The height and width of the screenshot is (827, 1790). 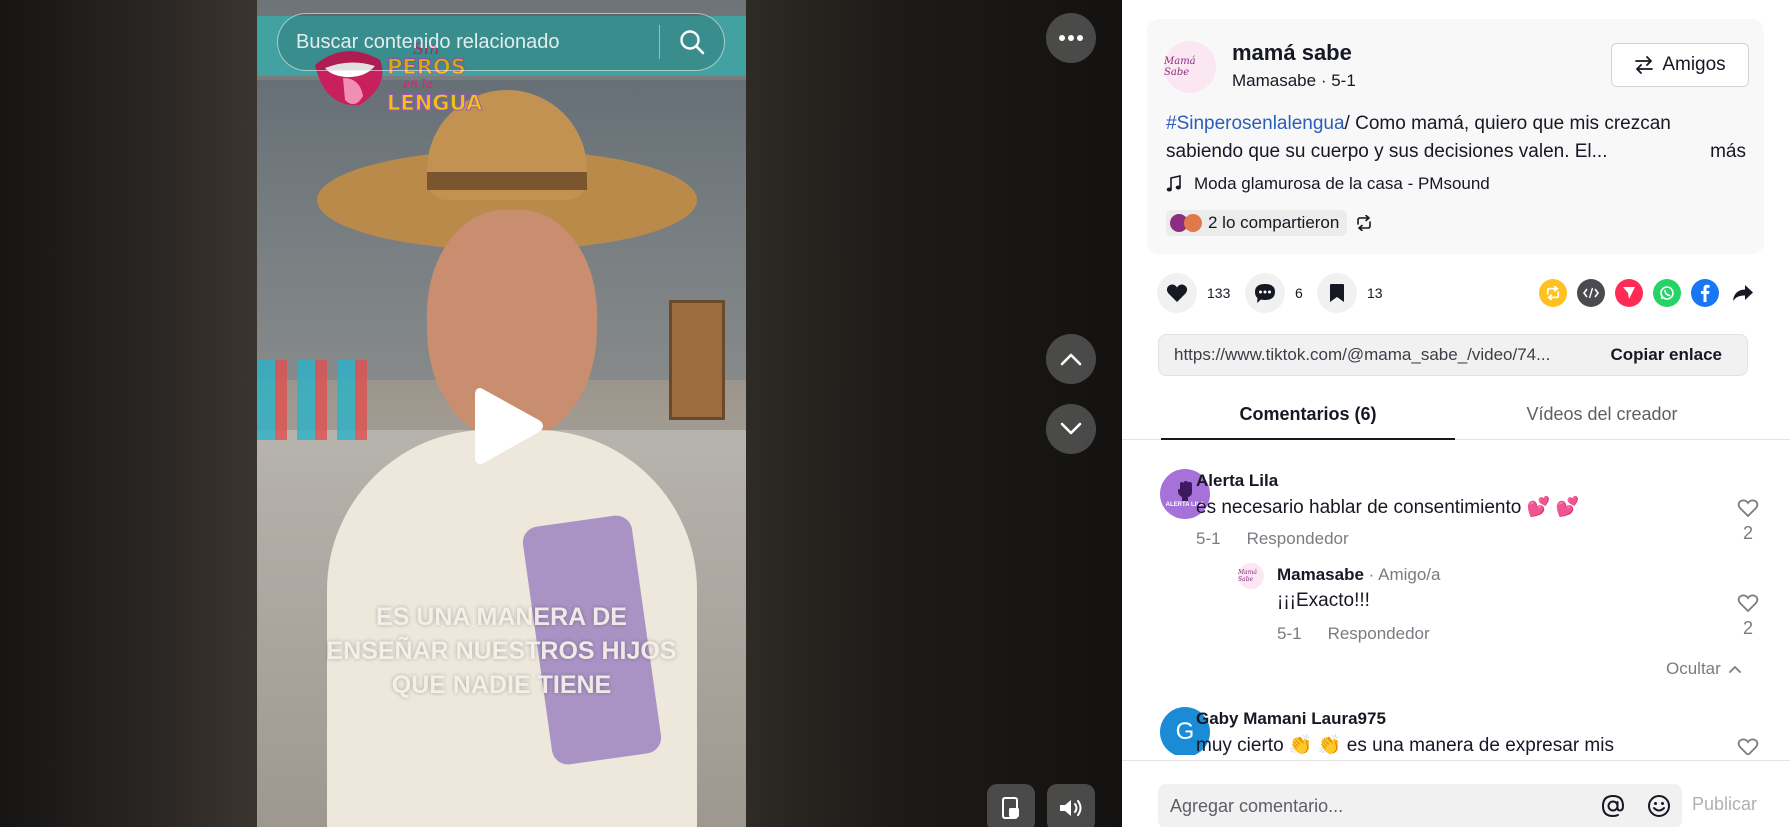 What do you see at coordinates (1591, 293) in the screenshot?
I see `embed-code-icon` at bounding box center [1591, 293].